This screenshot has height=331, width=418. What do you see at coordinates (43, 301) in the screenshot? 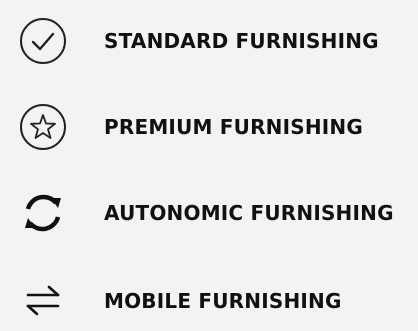
I see `swap-arrows-icon` at bounding box center [43, 301].